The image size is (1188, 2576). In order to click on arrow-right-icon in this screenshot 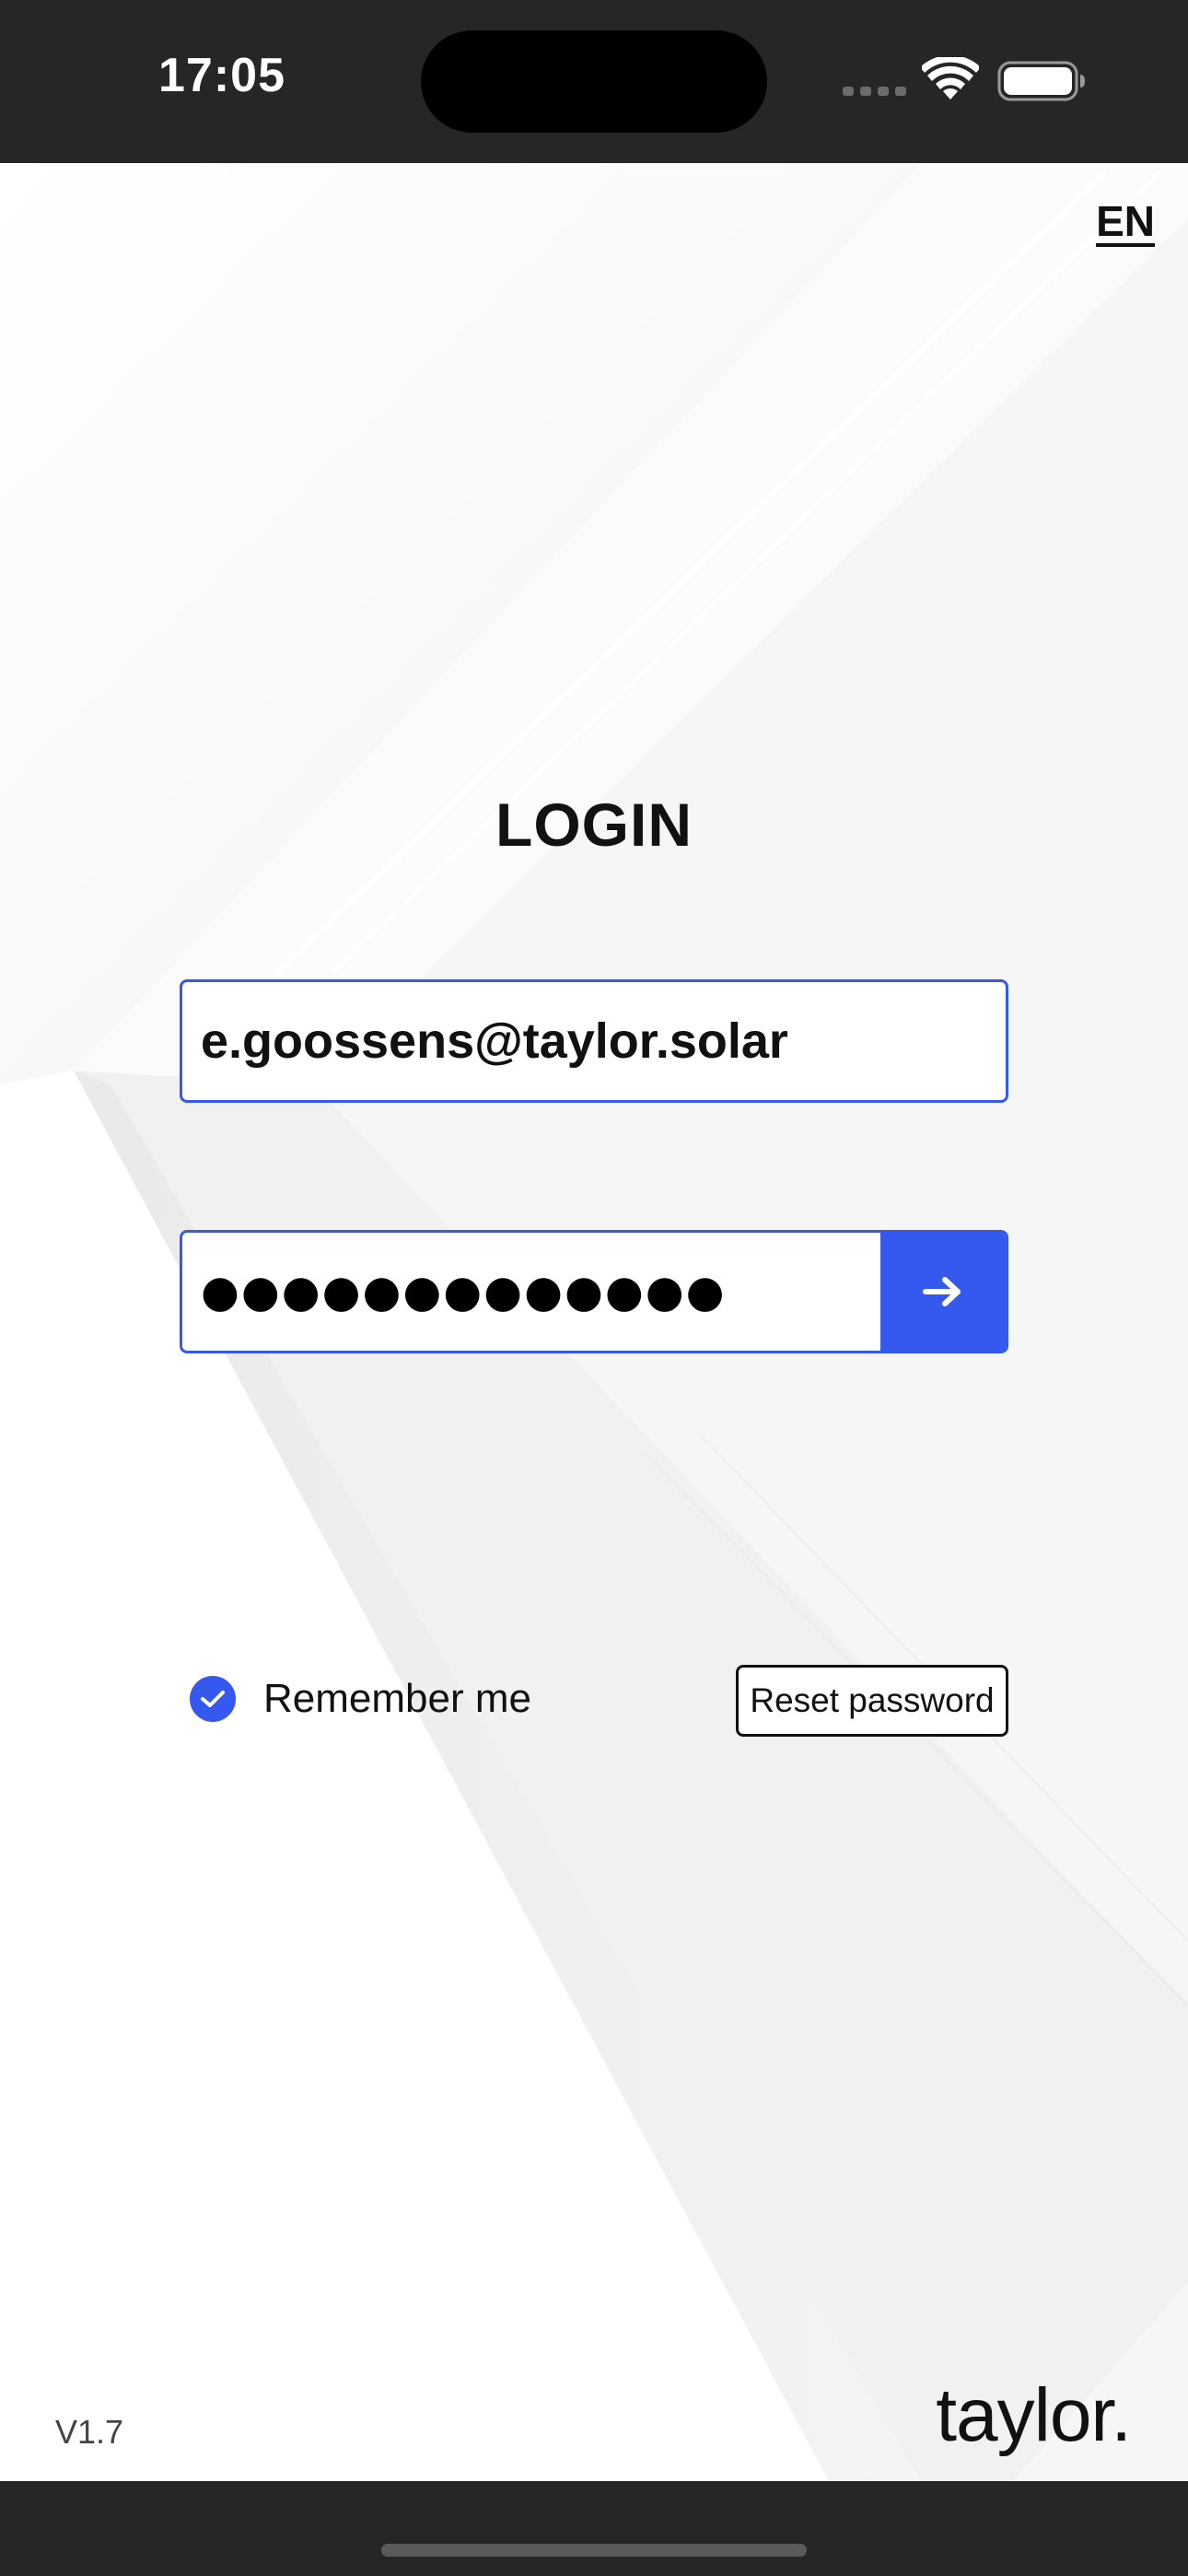, I will do `click(942, 1291)`.